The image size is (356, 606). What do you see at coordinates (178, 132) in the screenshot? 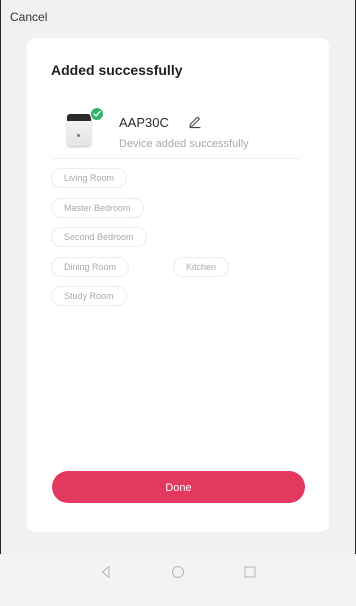
I see `device-row: AAP30C Device added successfully` at bounding box center [178, 132].